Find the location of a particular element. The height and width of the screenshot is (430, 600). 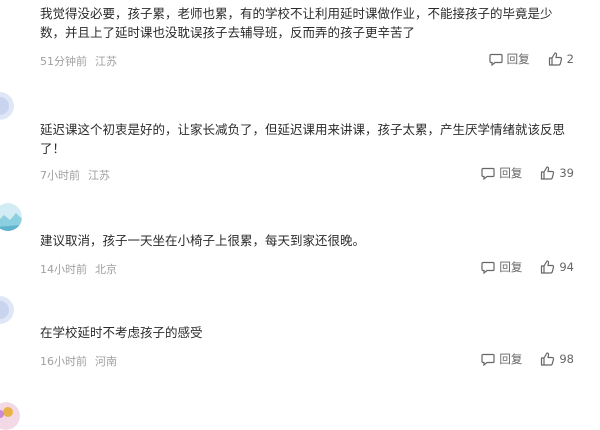

comment-meta: 7小时前 江苏 is located at coordinates (75, 175).